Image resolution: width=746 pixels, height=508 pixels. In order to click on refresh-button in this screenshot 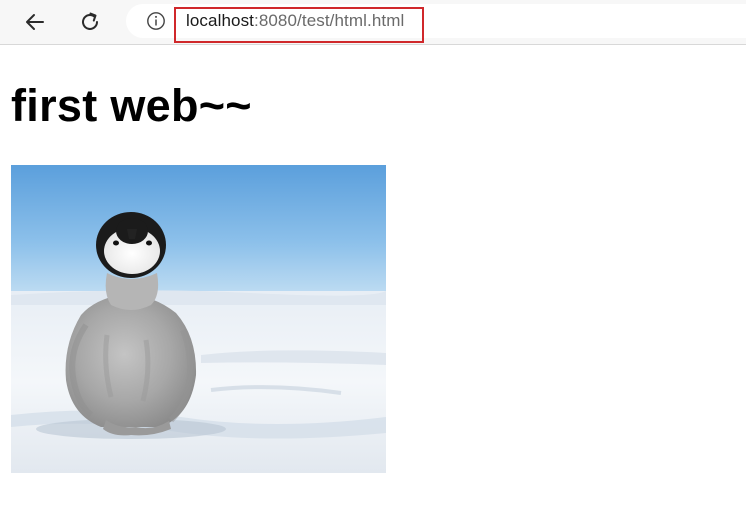, I will do `click(90, 22)`.